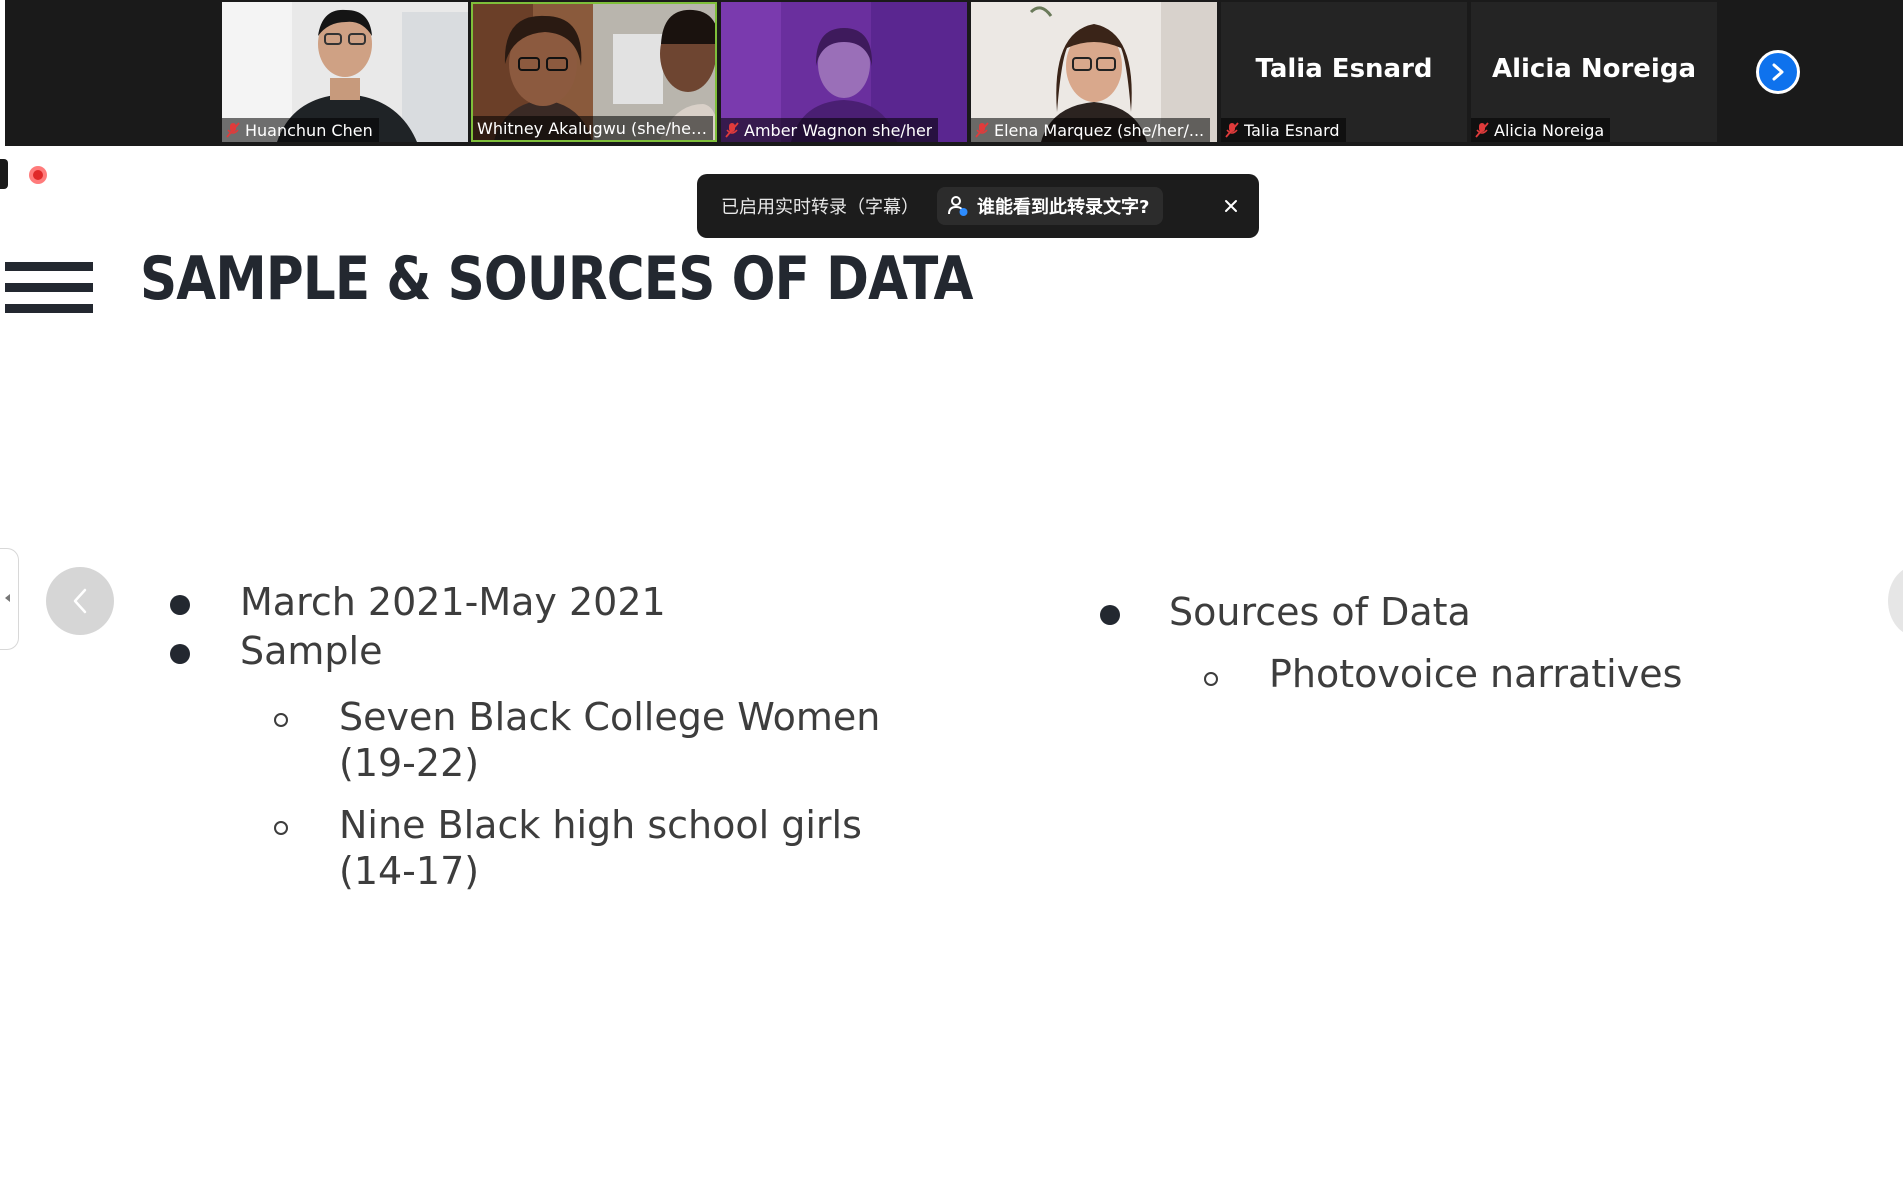 The width and height of the screenshot is (1903, 1183). Describe the element at coordinates (1063, 207) in the screenshot. I see `who-can-see-label: 谁能看到此转录文字?` at that location.